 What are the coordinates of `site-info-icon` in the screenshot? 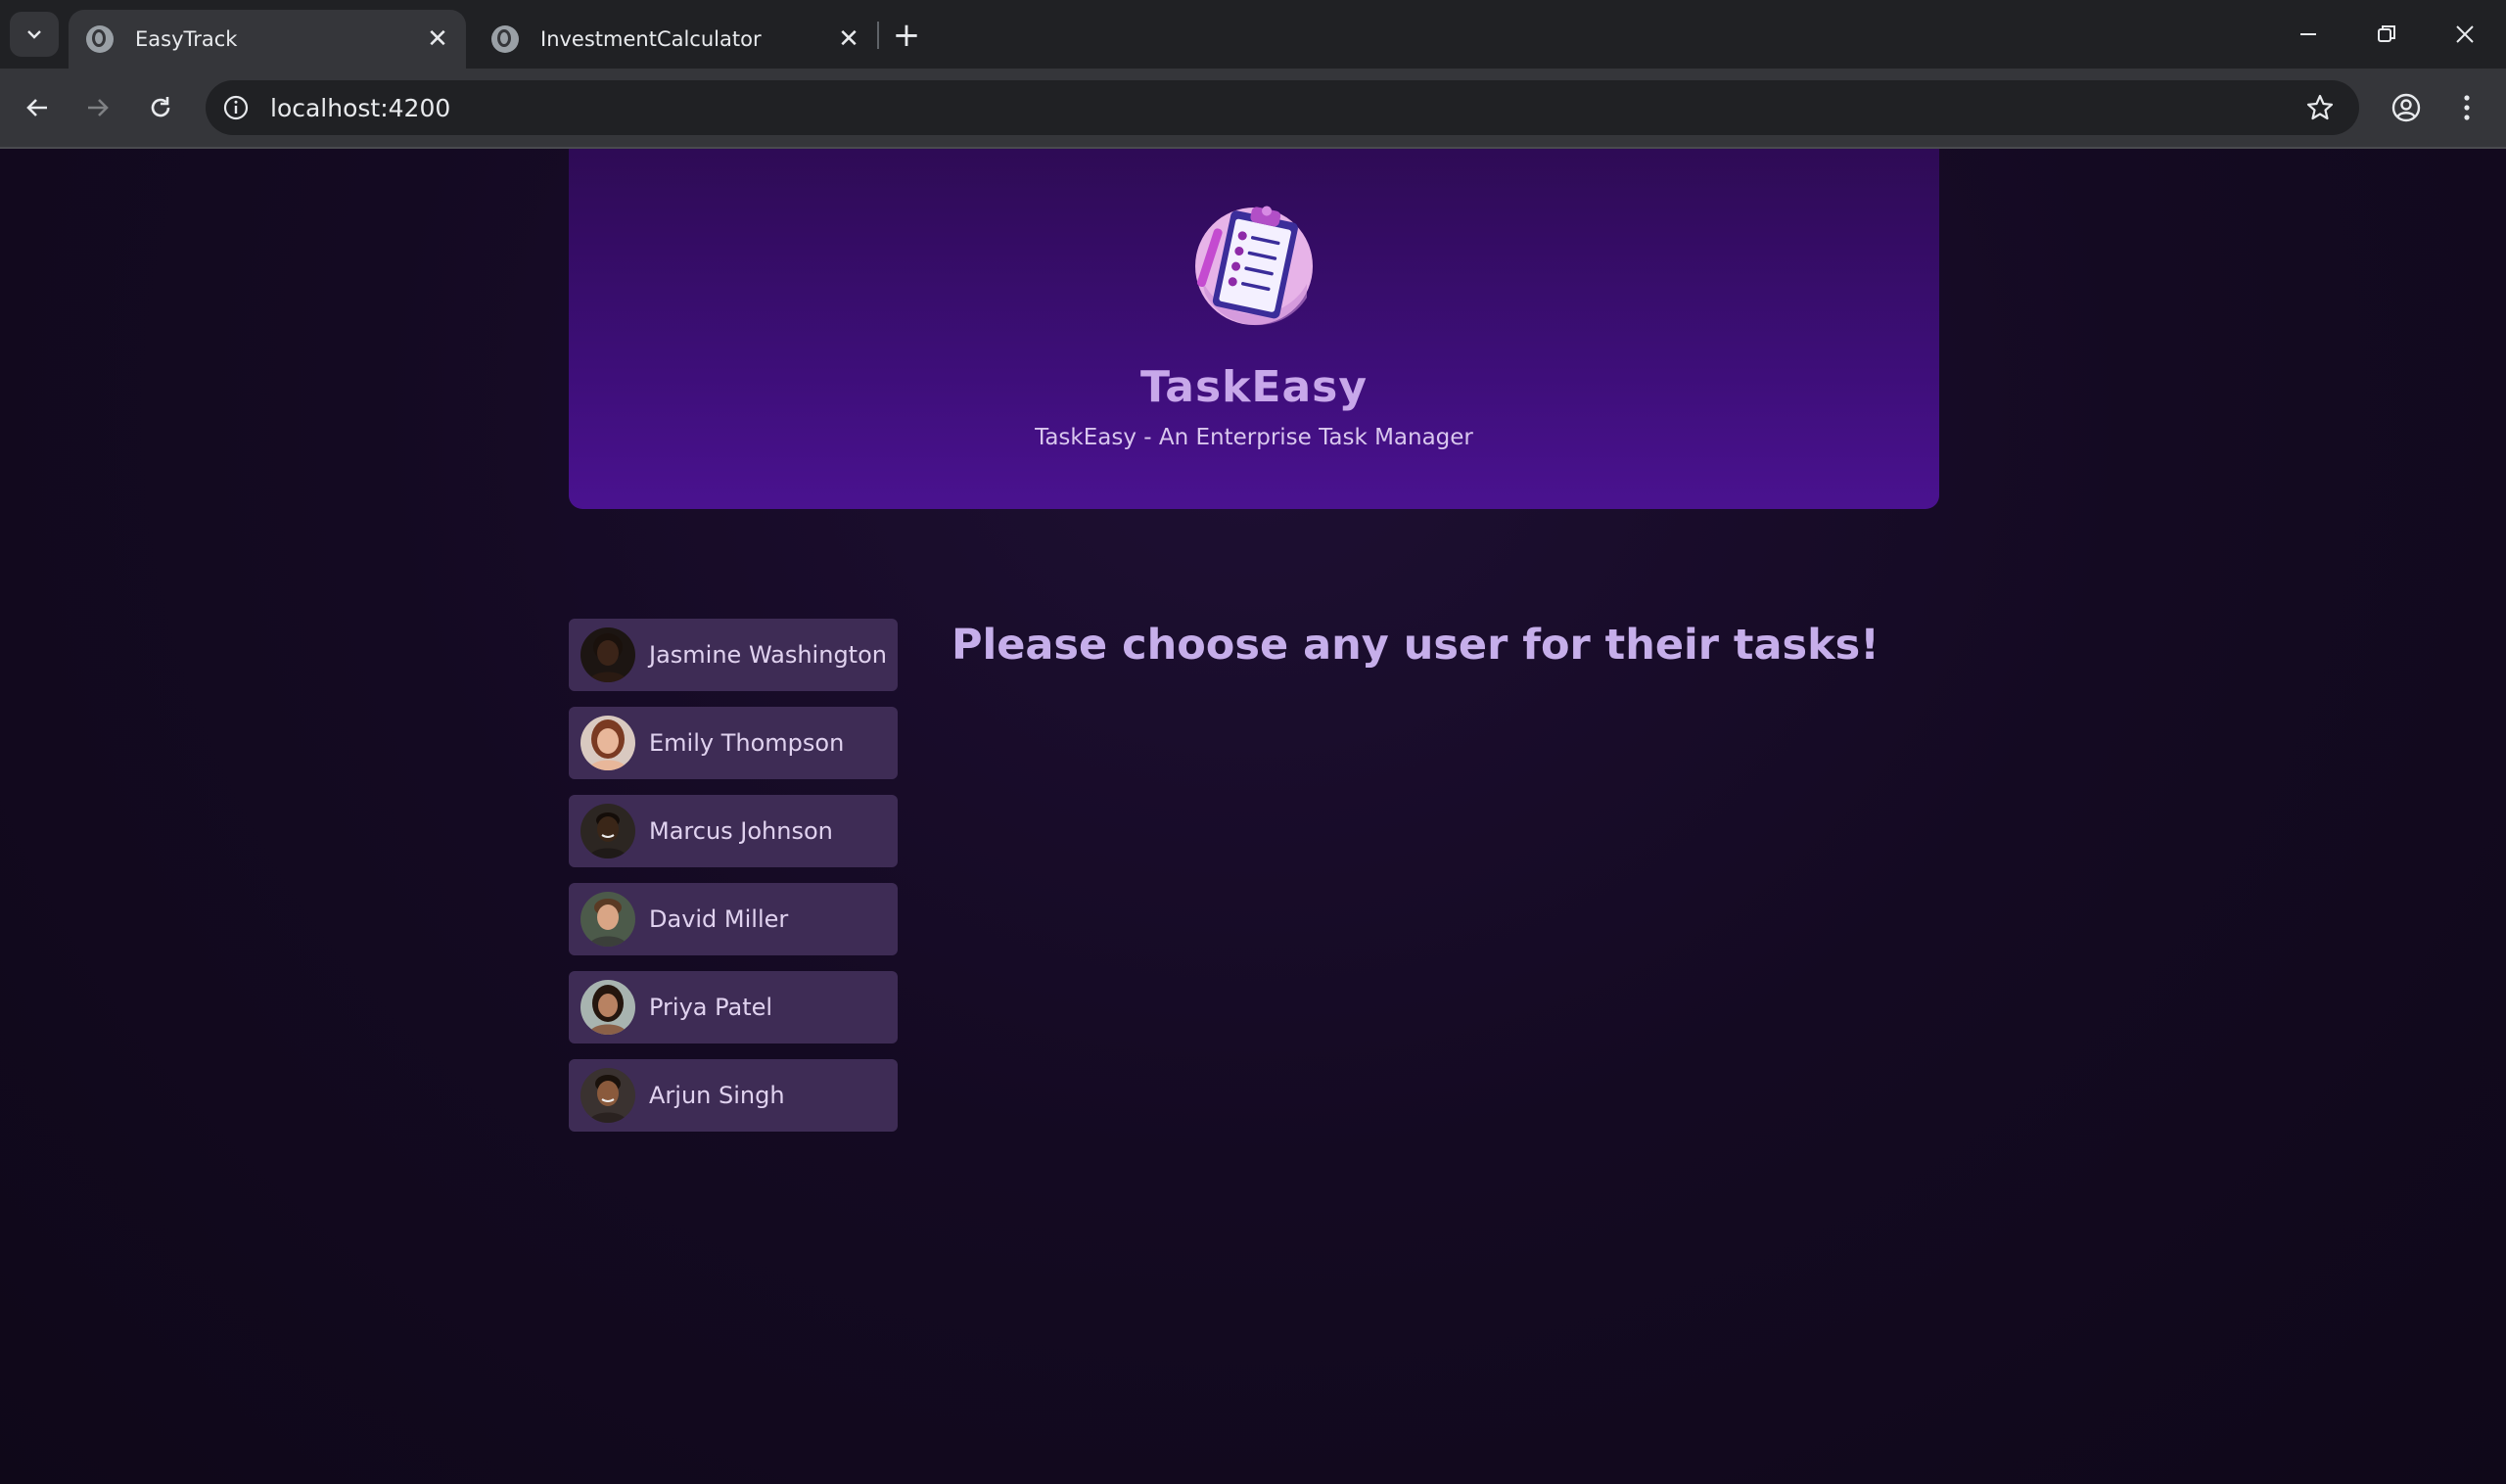 It's located at (236, 107).